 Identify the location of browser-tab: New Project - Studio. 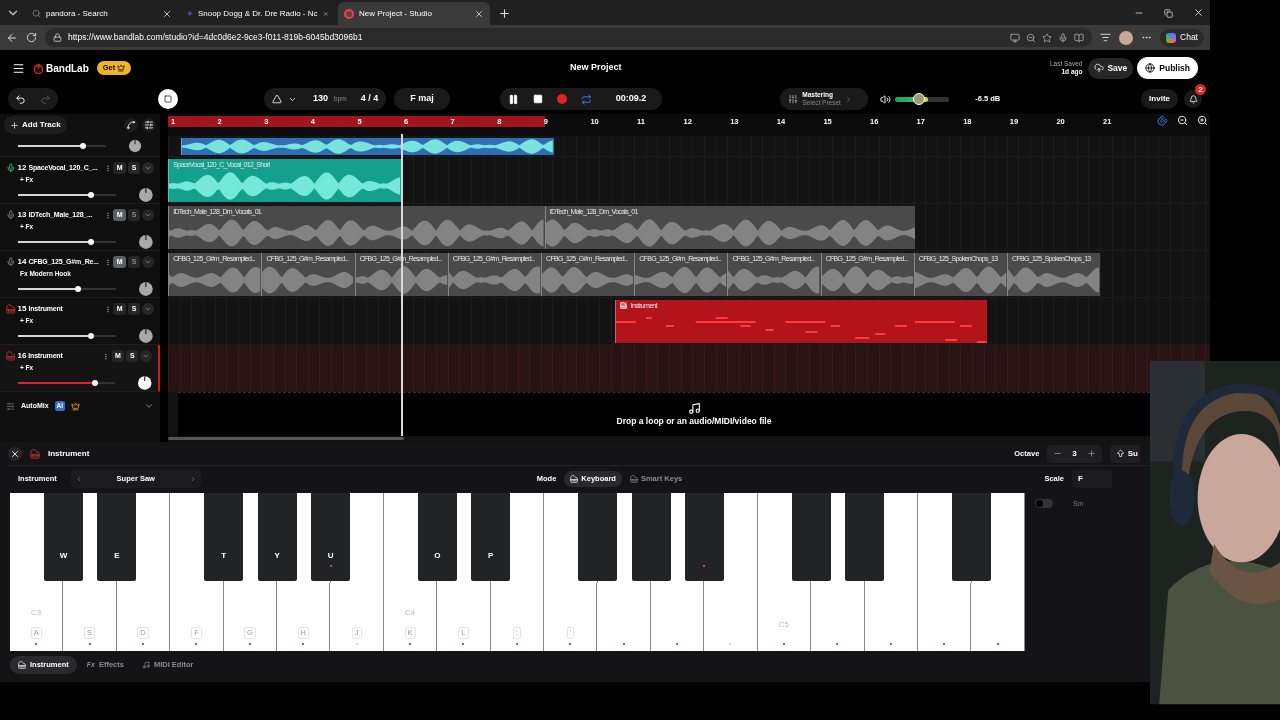
(414, 13).